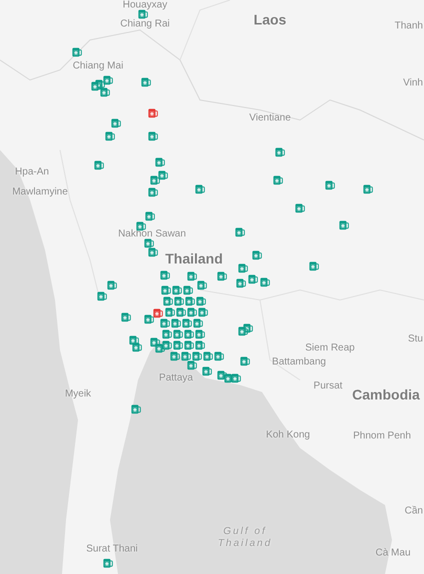 The width and height of the screenshot is (424, 574). What do you see at coordinates (145, 25) in the screenshot?
I see `city-label: Chiang Rai` at bounding box center [145, 25].